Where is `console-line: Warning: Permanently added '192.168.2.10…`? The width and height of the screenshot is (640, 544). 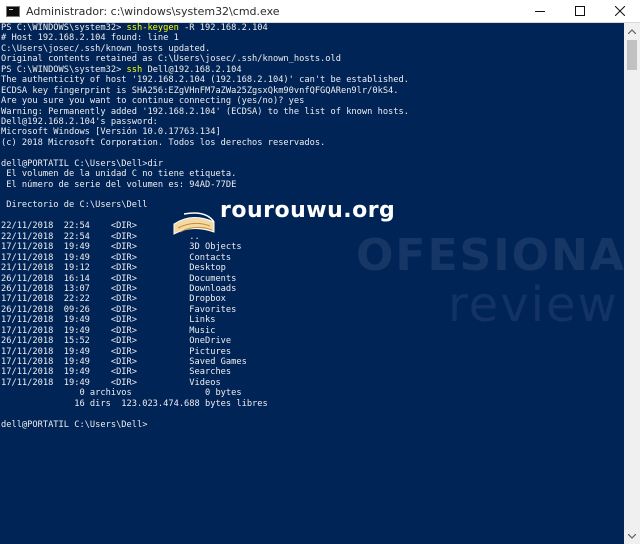 console-line: Warning: Permanently added '192.168.2.10… is located at coordinates (312, 112).